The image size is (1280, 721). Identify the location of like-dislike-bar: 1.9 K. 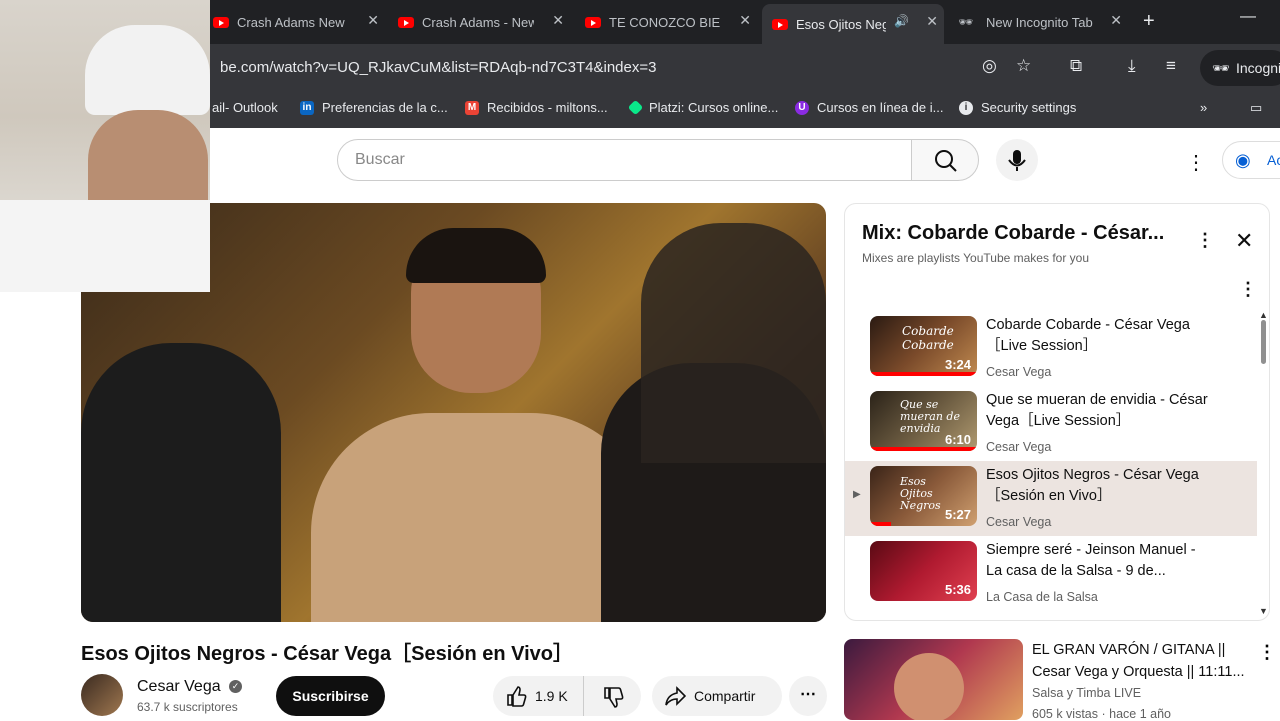
(567, 696).